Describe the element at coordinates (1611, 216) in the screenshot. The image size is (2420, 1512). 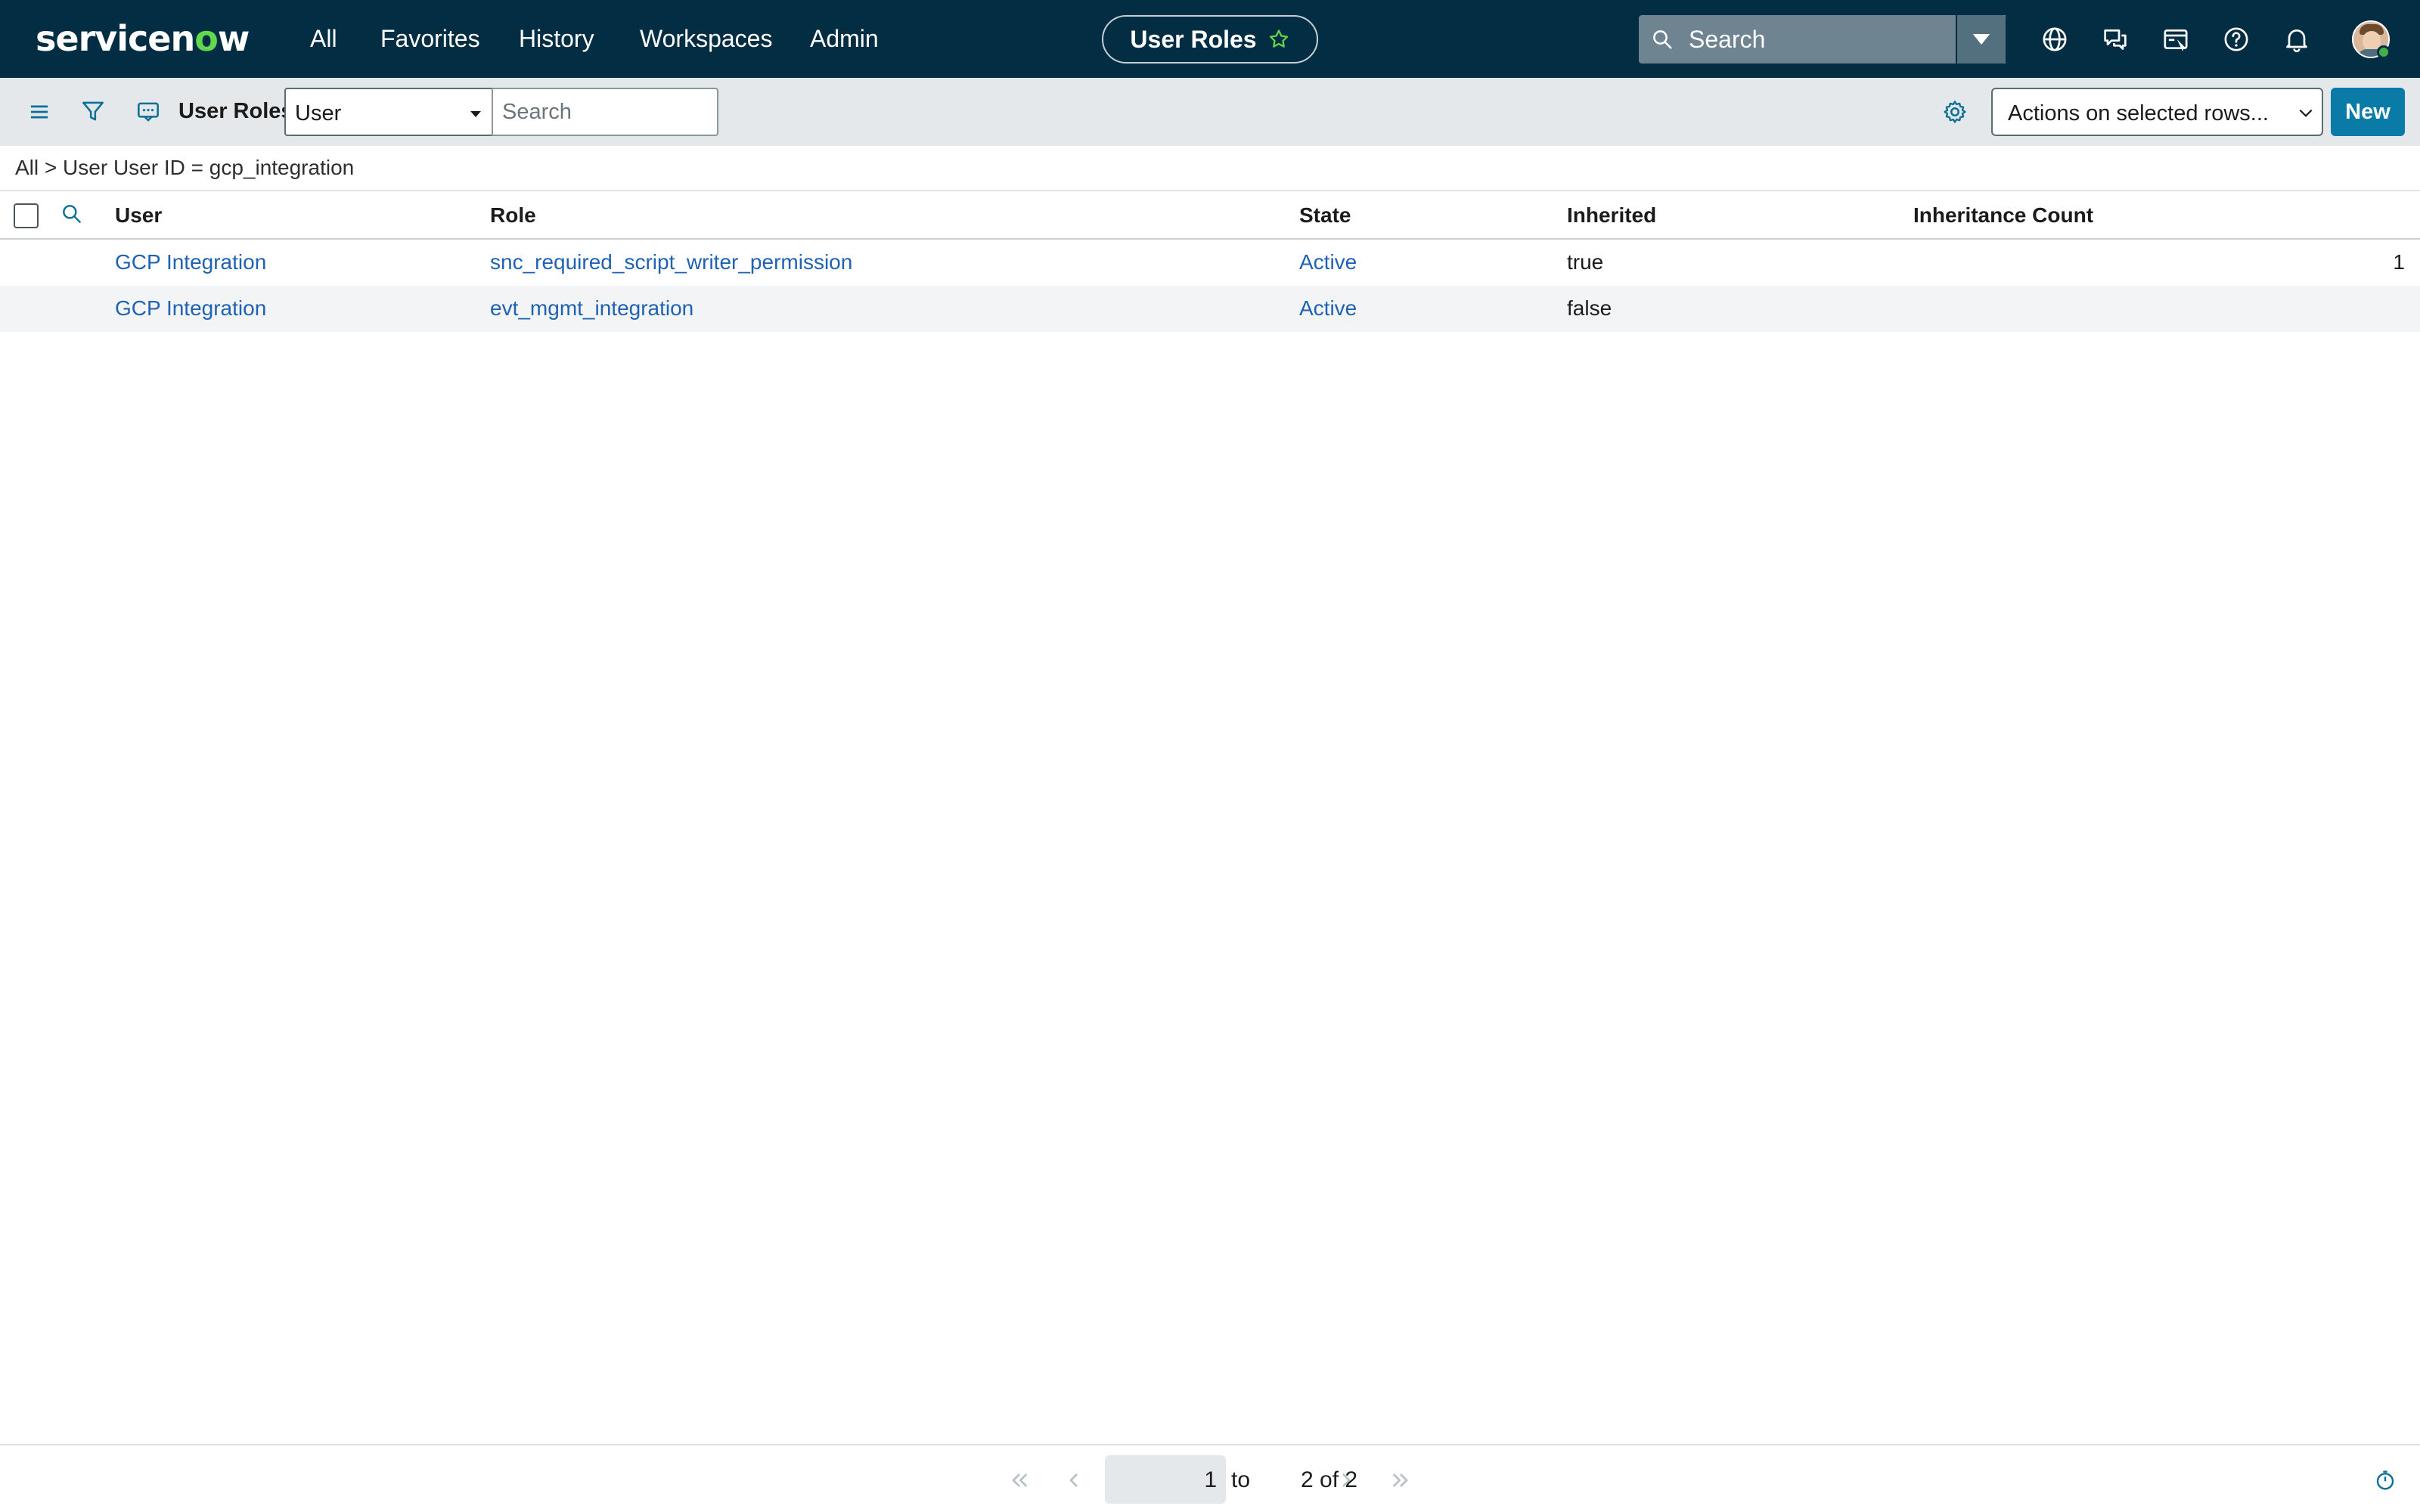
I see `column-header-inherited: Inherited` at that location.